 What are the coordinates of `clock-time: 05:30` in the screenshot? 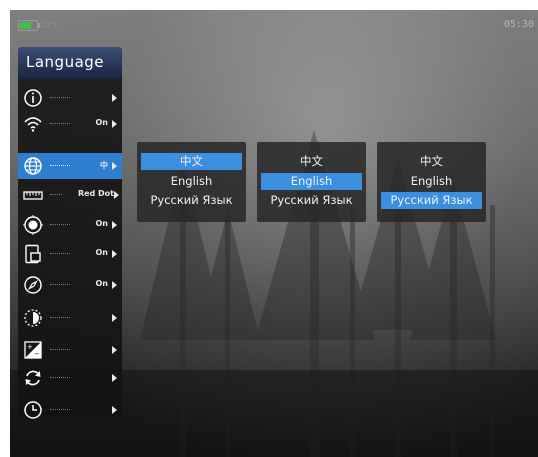 It's located at (518, 24).